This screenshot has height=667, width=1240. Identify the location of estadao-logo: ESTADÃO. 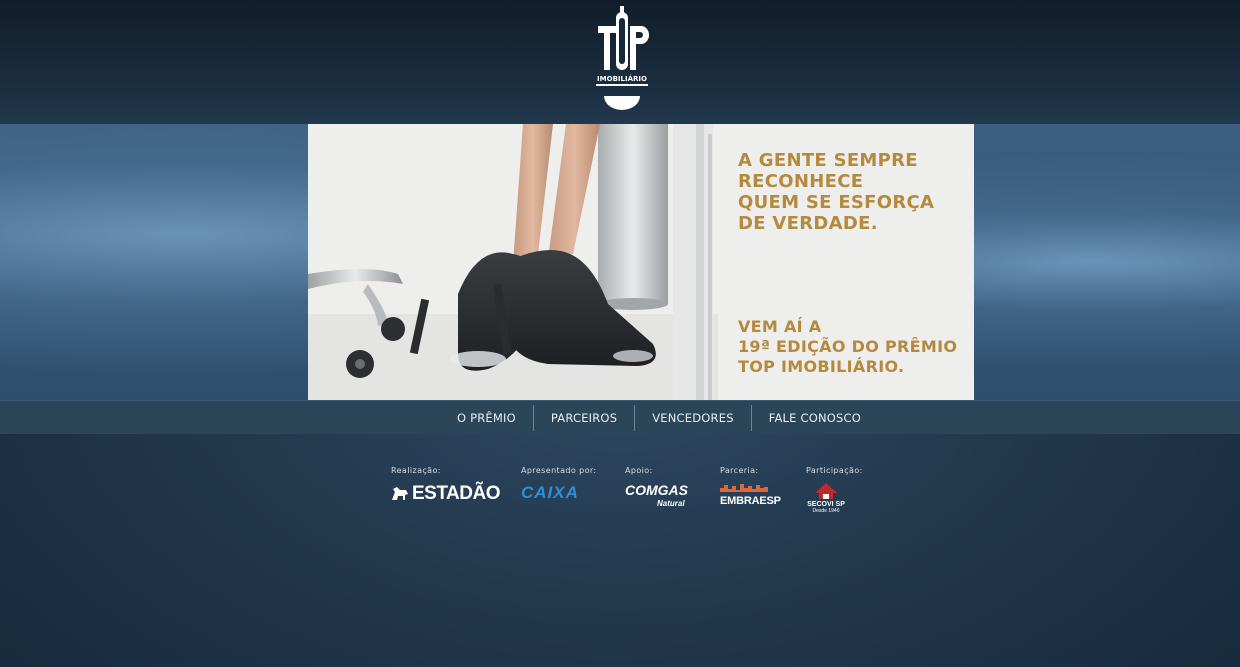
(445, 494).